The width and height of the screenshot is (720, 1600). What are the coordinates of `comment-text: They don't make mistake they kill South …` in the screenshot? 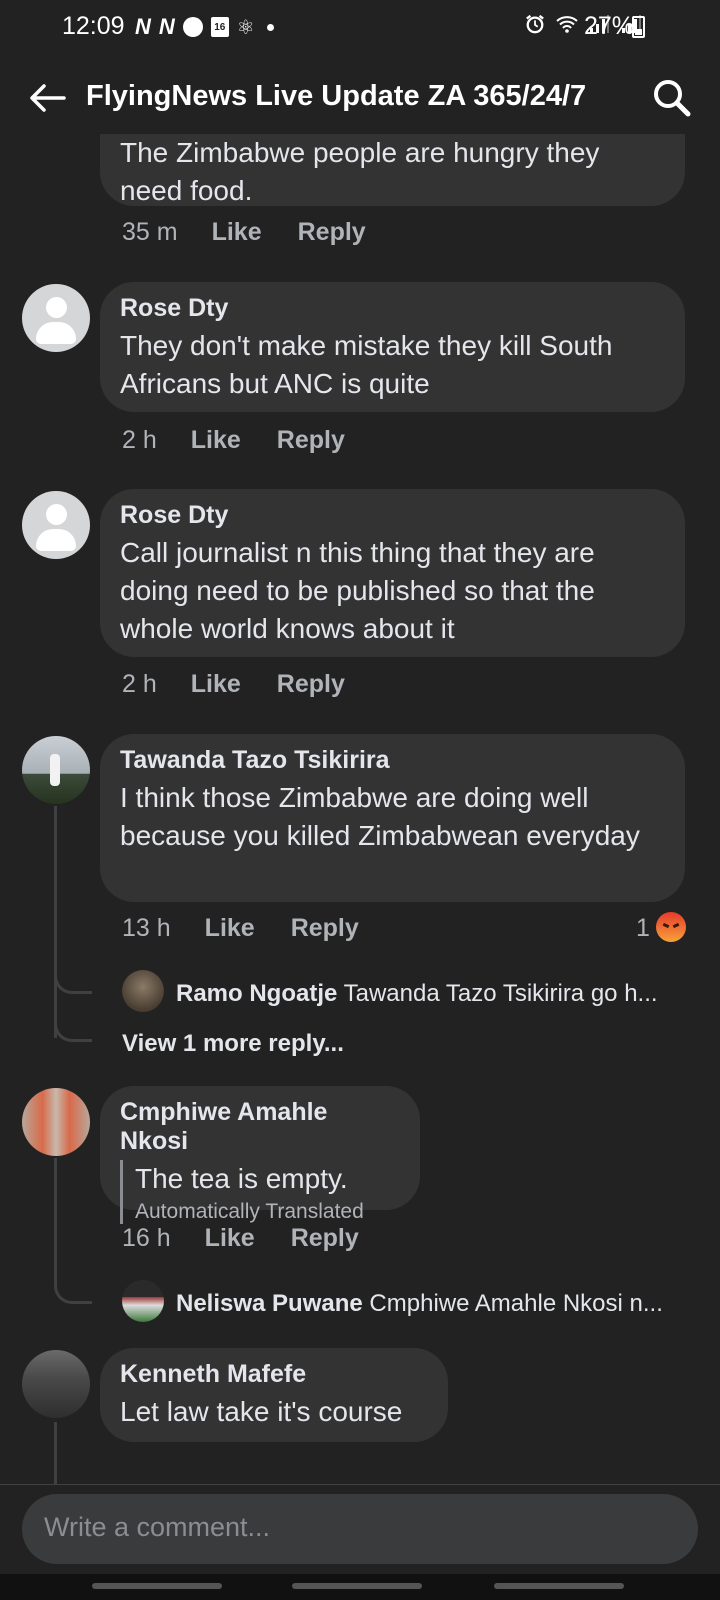 It's located at (366, 364).